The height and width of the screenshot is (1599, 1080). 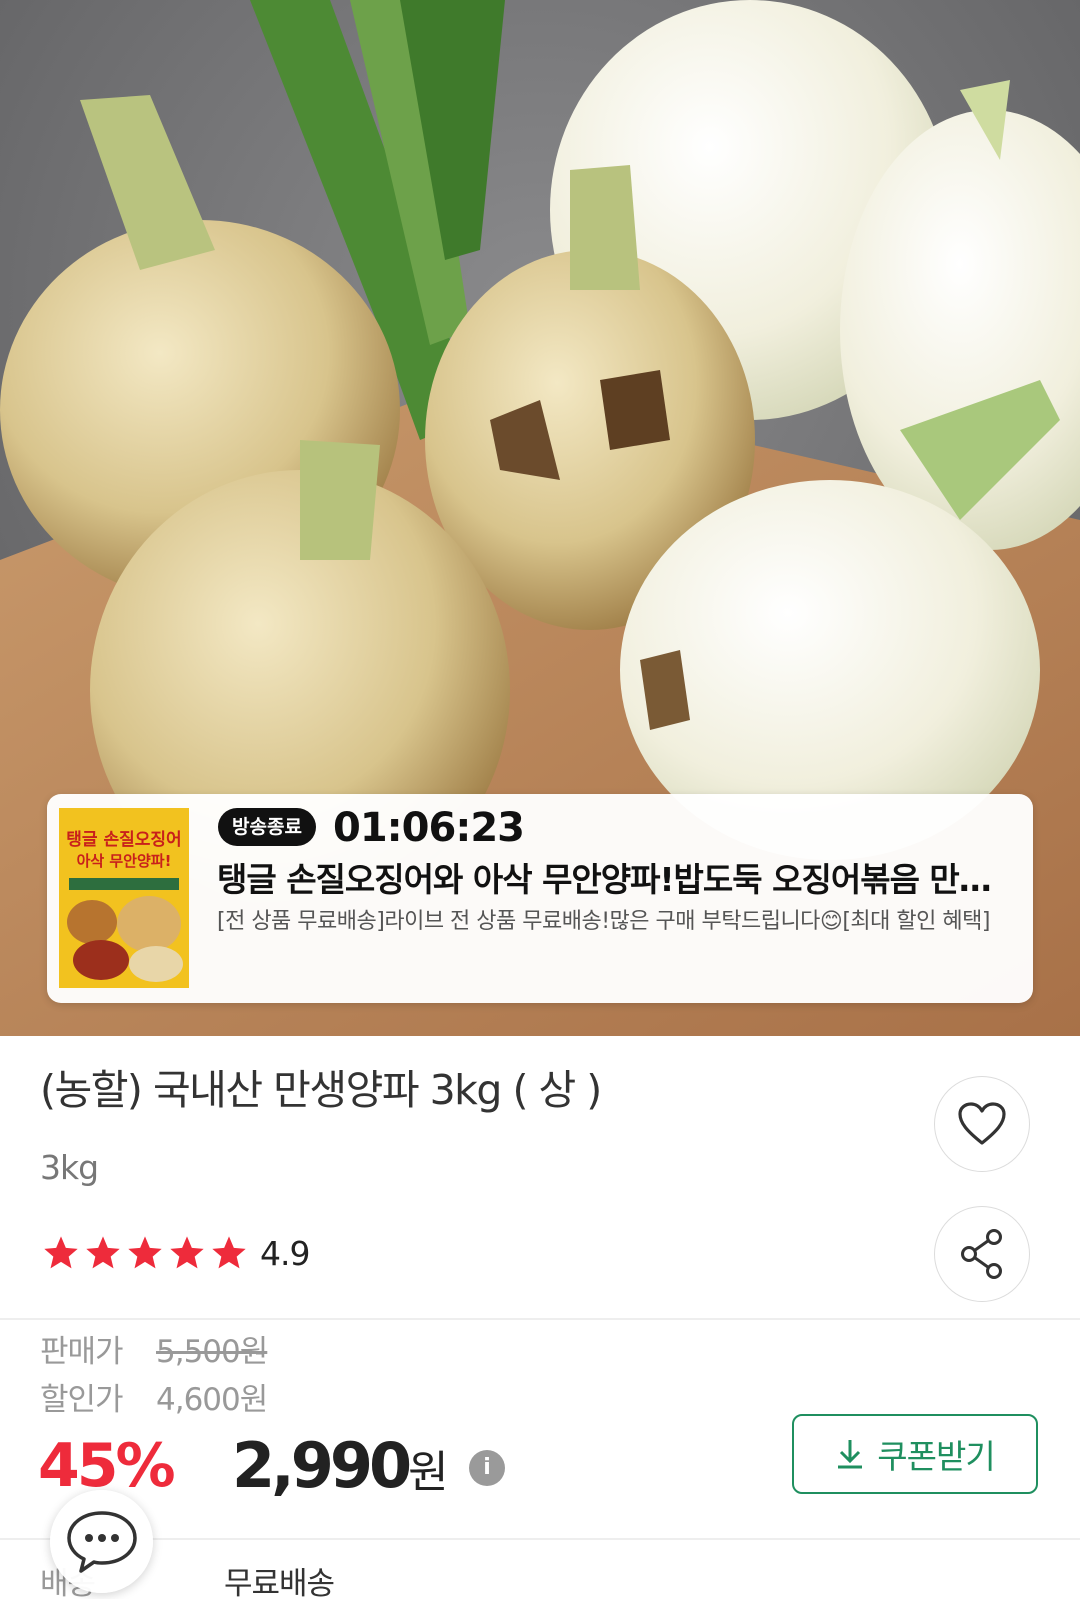 I want to click on product-weight: 3kg, so click(x=69, y=1167).